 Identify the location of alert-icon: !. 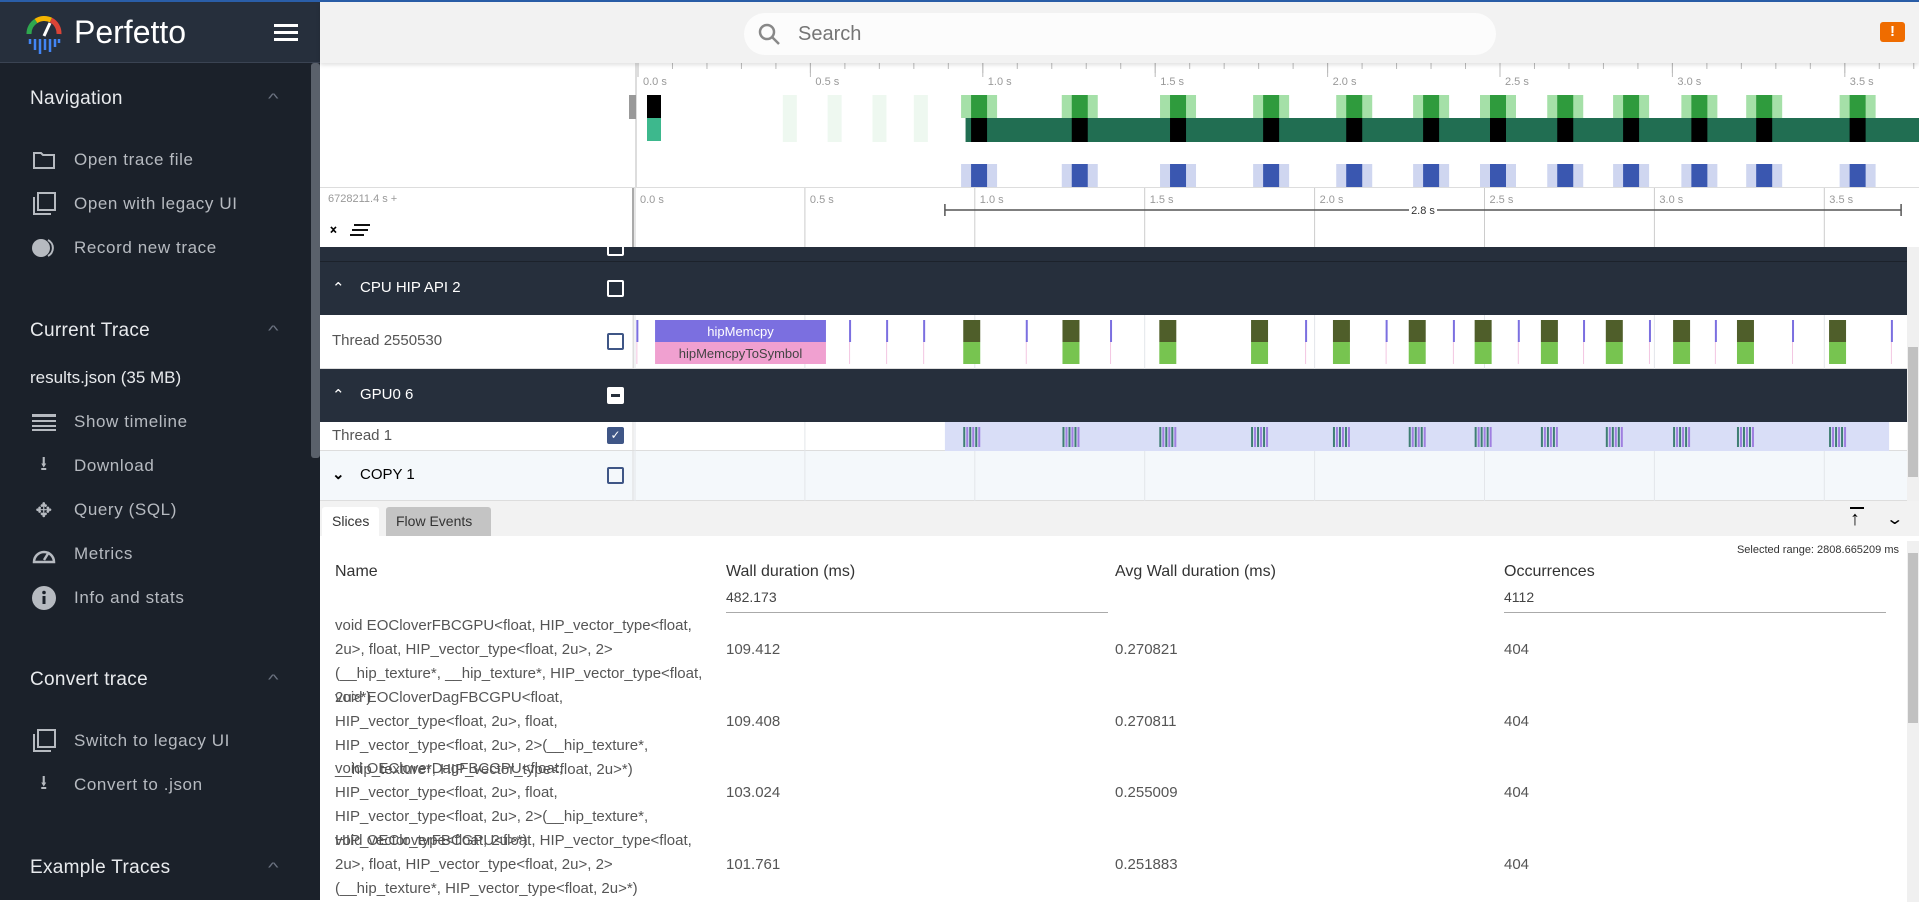
(1892, 32).